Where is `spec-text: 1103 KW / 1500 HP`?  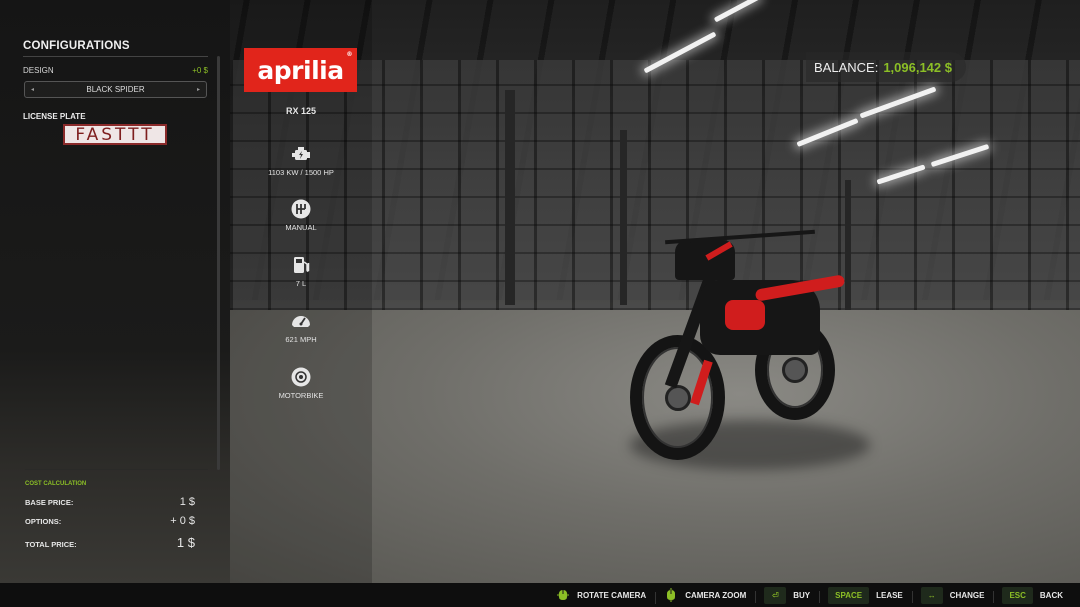
spec-text: 1103 KW / 1500 HP is located at coordinates (301, 172).